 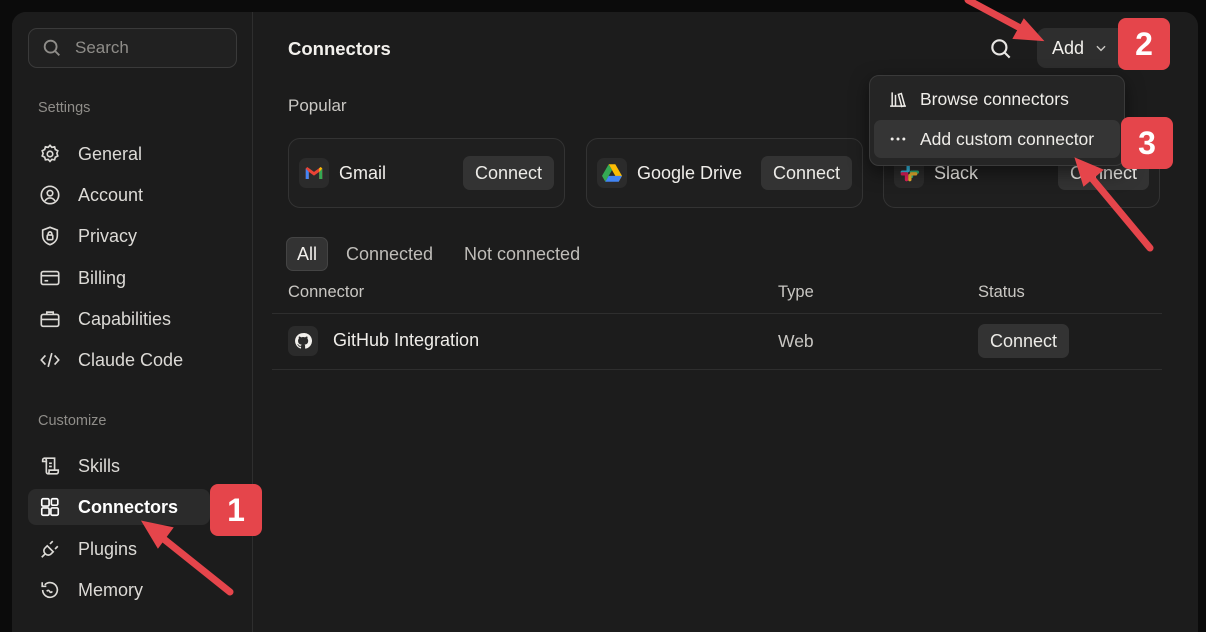 I want to click on chevron-down-icon, so click(x=1101, y=48).